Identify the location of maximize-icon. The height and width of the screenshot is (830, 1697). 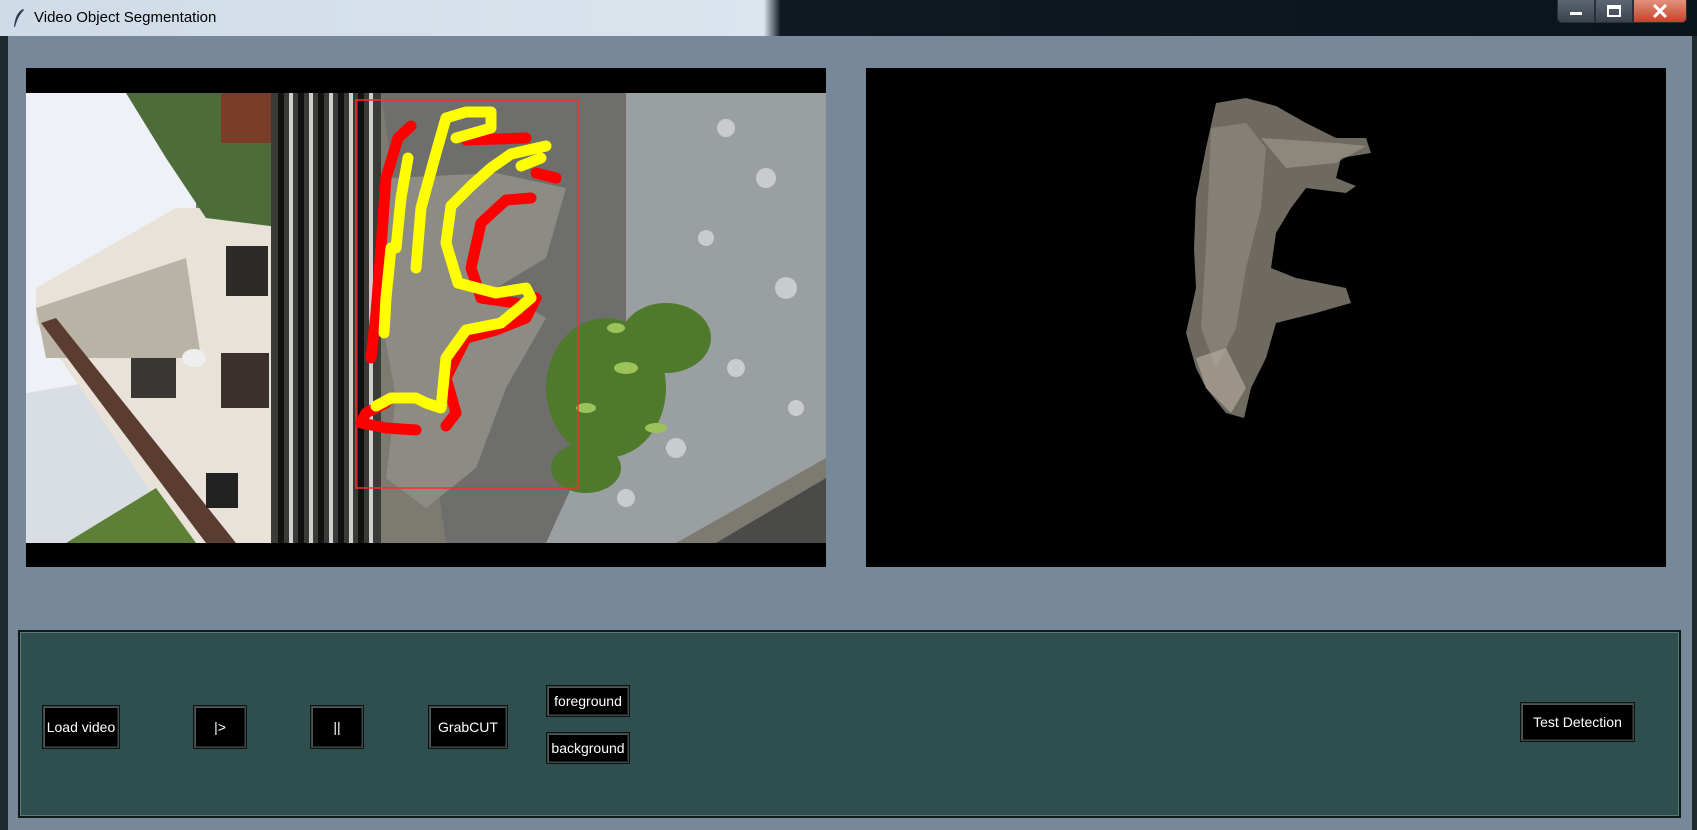
(1614, 11).